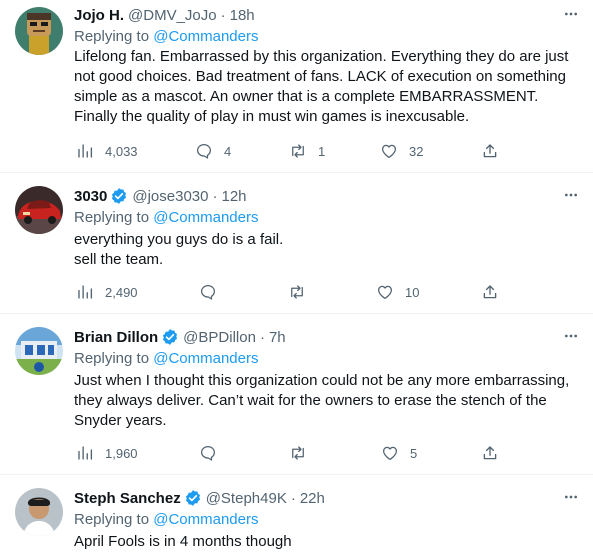  I want to click on timestamp: 18h, so click(242, 15).